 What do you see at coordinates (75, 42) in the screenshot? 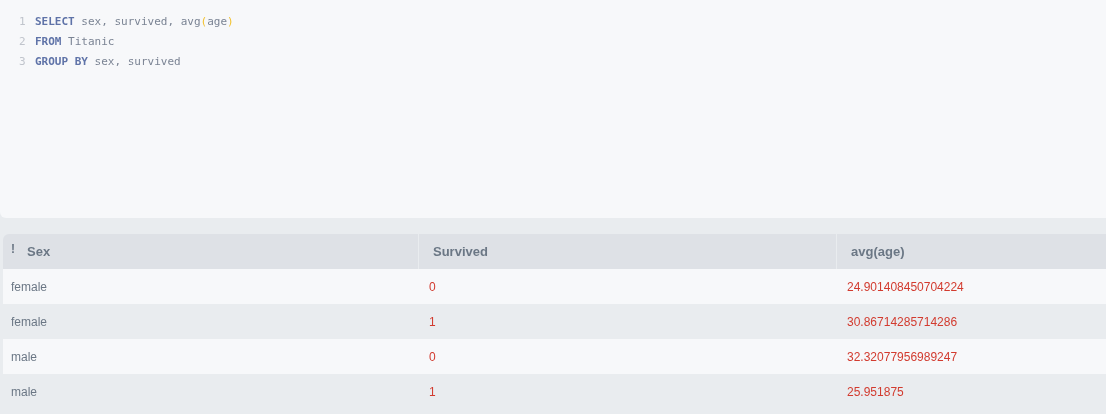
I see `code-line: FROM Titanic` at bounding box center [75, 42].